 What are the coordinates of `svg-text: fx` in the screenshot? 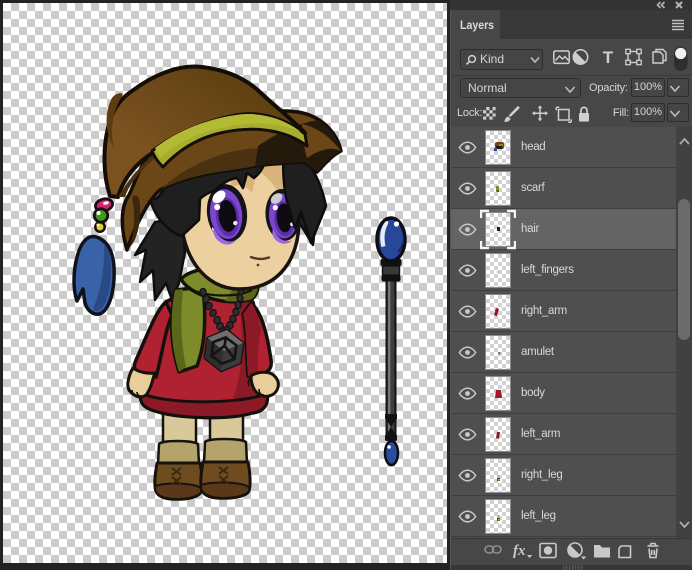 It's located at (519, 551).